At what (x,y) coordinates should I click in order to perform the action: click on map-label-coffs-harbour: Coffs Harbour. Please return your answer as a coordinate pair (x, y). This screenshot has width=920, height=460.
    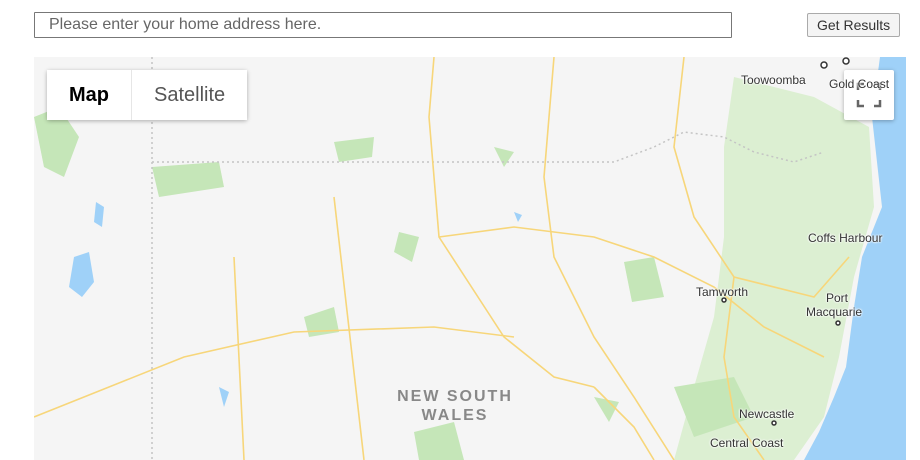
    Looking at the image, I should click on (845, 238).